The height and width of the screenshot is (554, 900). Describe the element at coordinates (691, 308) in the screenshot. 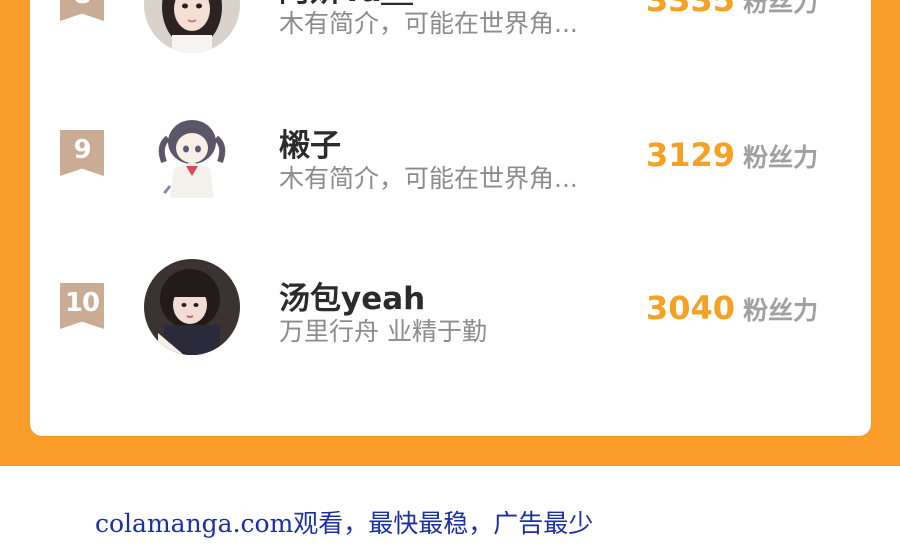

I see `fans-number: 3040` at that location.